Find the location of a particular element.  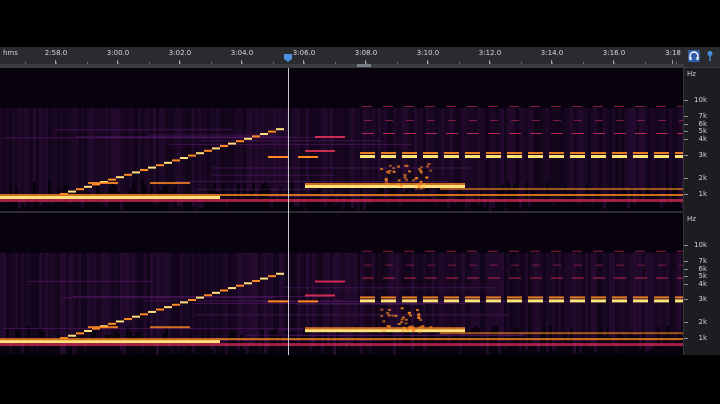

steady-tone is located at coordinates (385, 328).